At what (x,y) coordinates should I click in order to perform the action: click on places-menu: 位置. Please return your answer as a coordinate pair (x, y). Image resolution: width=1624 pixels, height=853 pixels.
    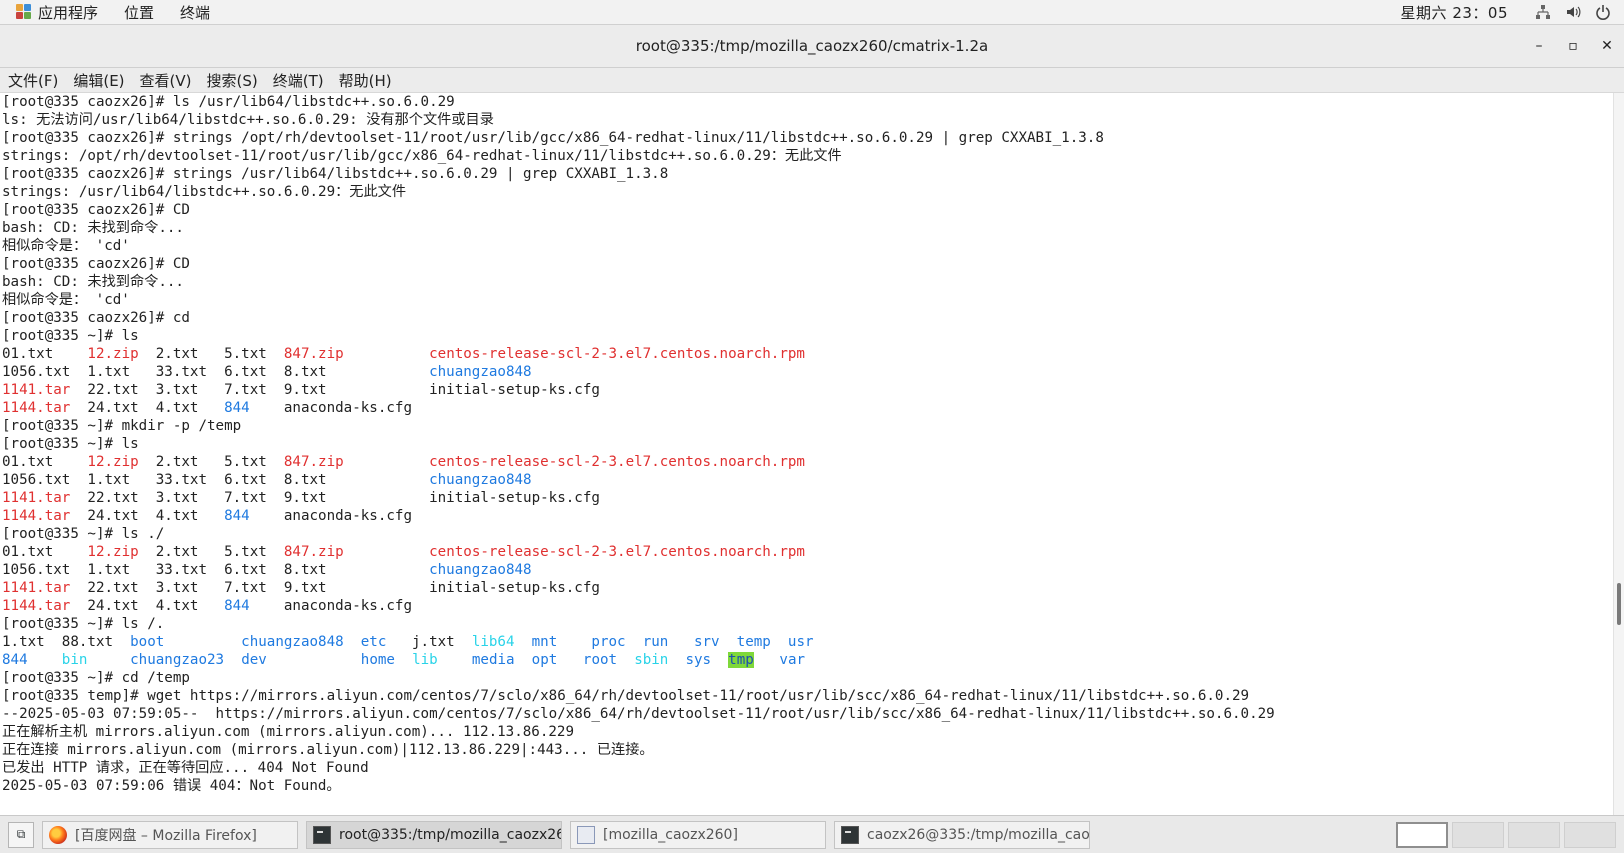
    Looking at the image, I should click on (139, 12).